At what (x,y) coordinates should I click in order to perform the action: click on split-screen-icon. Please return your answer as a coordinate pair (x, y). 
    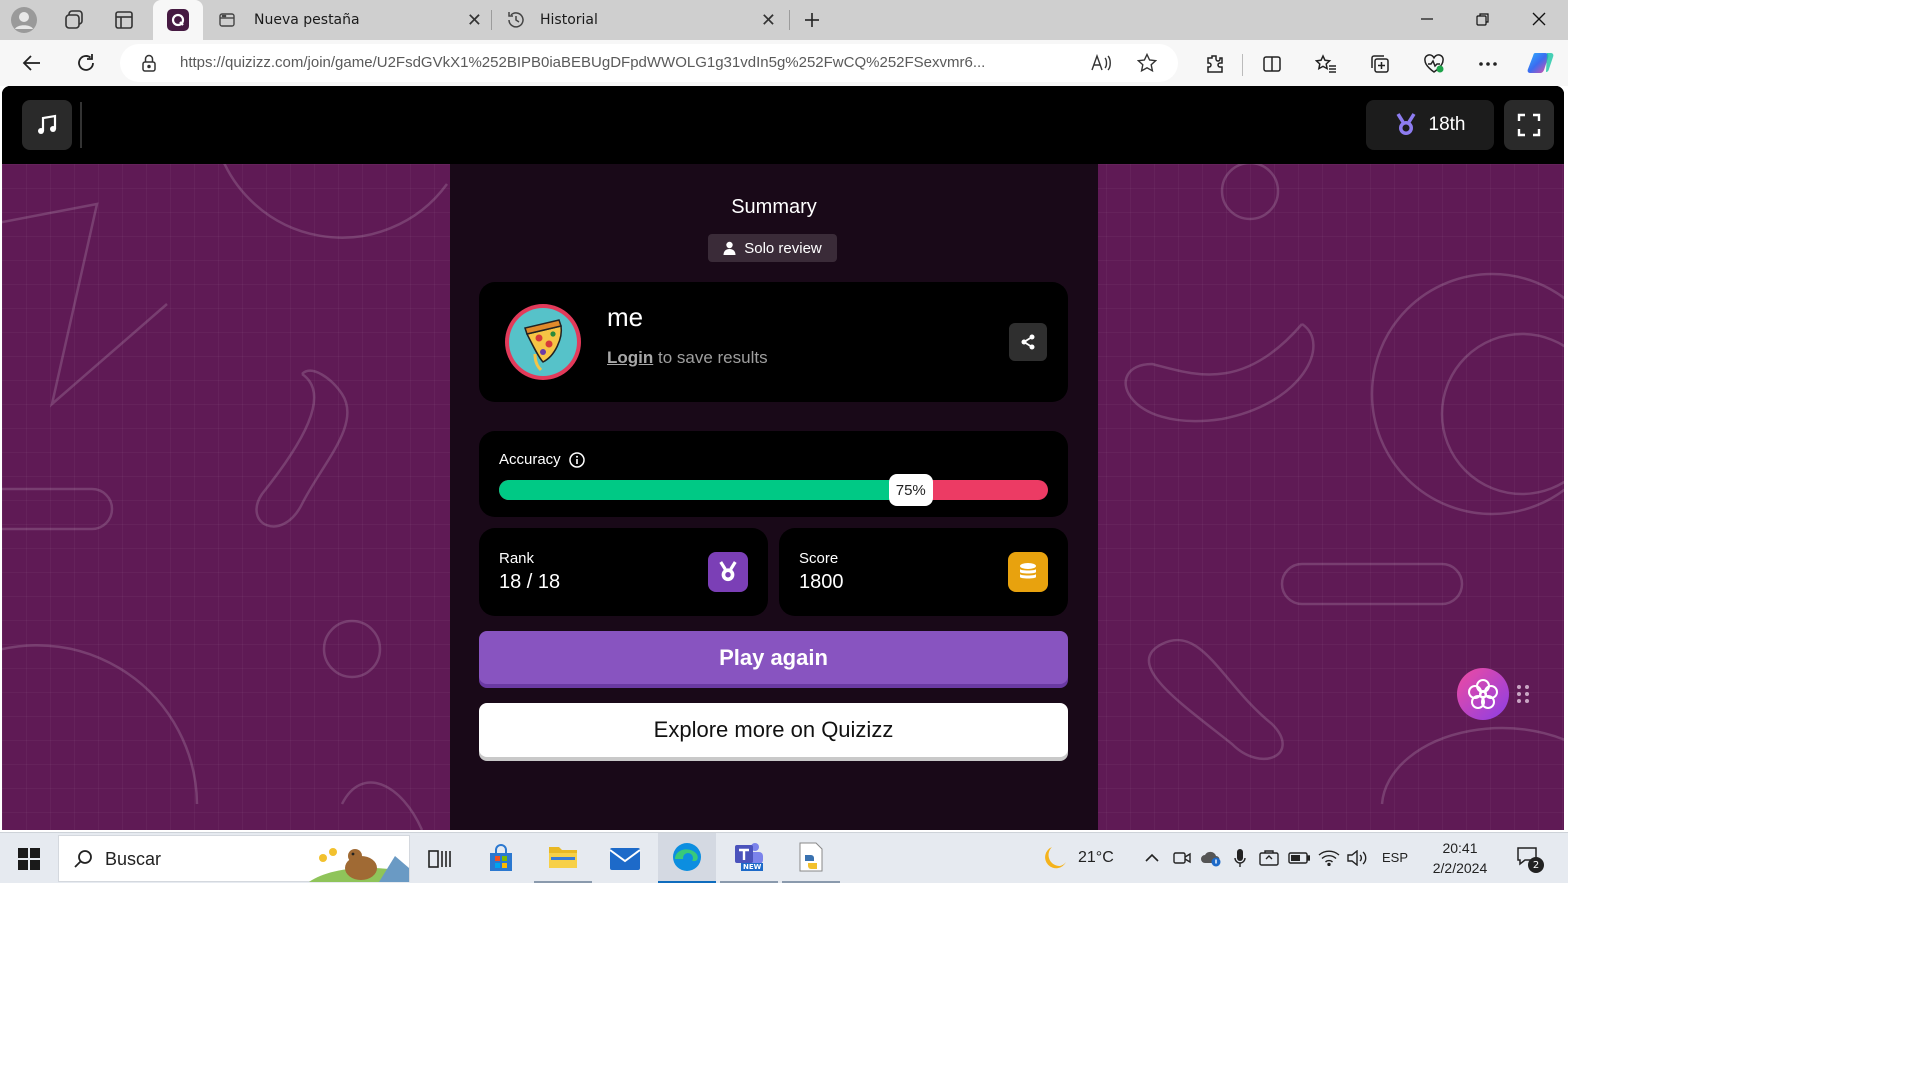
    Looking at the image, I should click on (1272, 64).